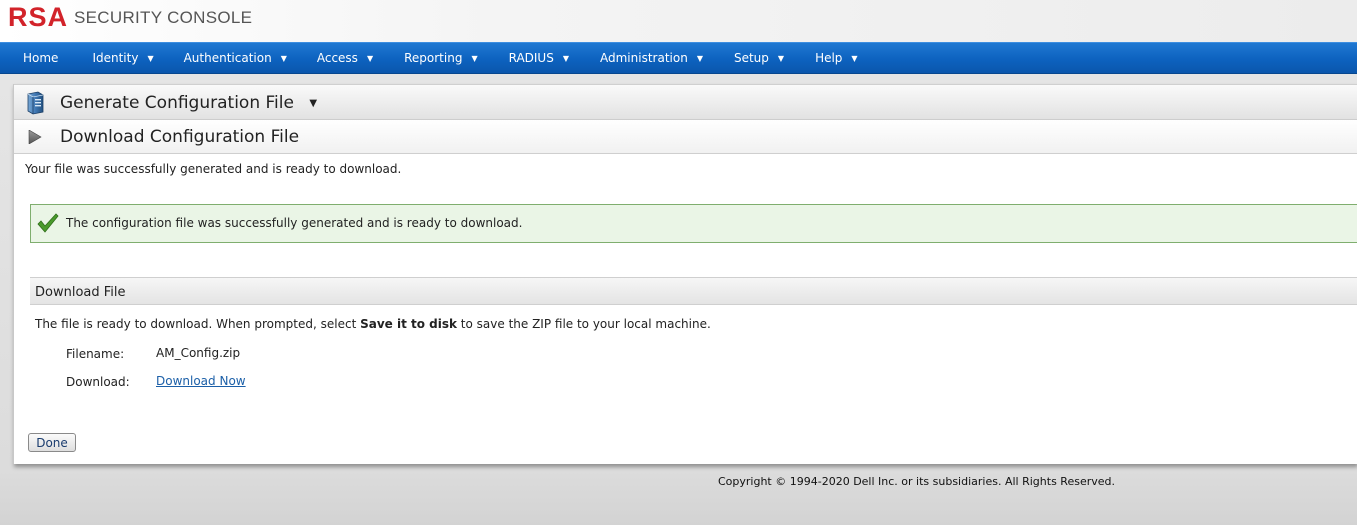 The image size is (1357, 525). What do you see at coordinates (693, 291) in the screenshot?
I see `section-header-download-file: Download File` at bounding box center [693, 291].